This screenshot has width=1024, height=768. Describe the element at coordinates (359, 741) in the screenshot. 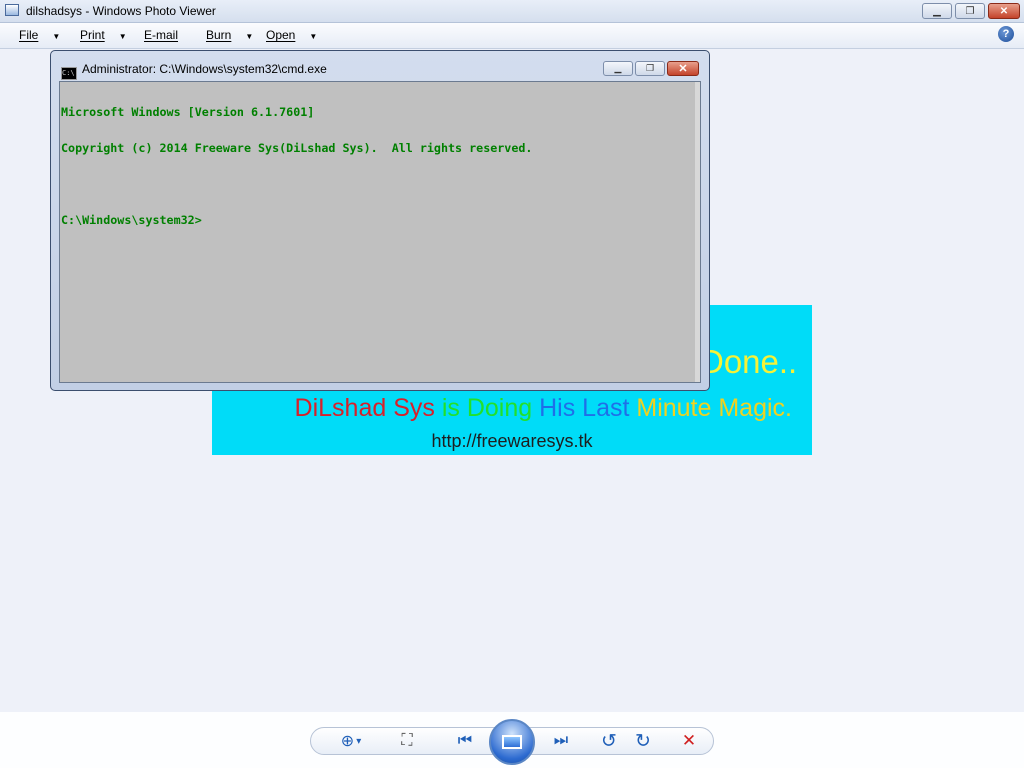

I see `chevron-down-icon: ▾` at that location.